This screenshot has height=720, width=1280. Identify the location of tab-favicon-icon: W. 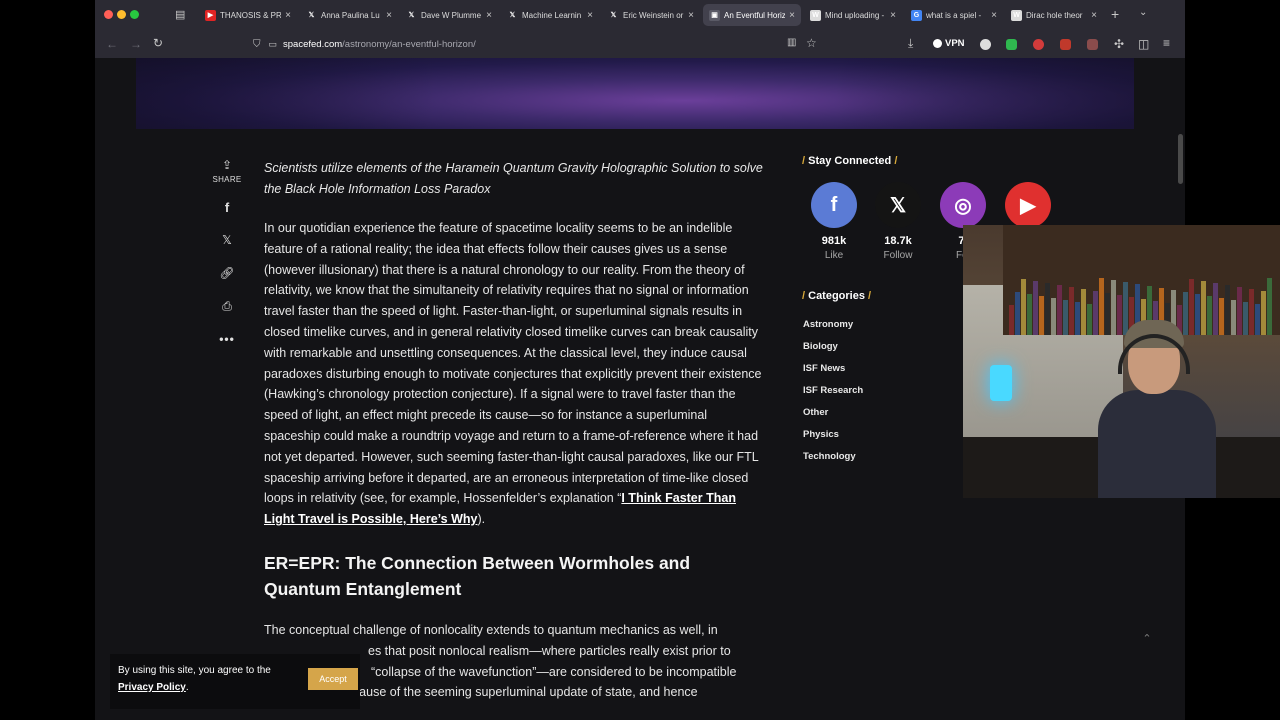
(1016, 15).